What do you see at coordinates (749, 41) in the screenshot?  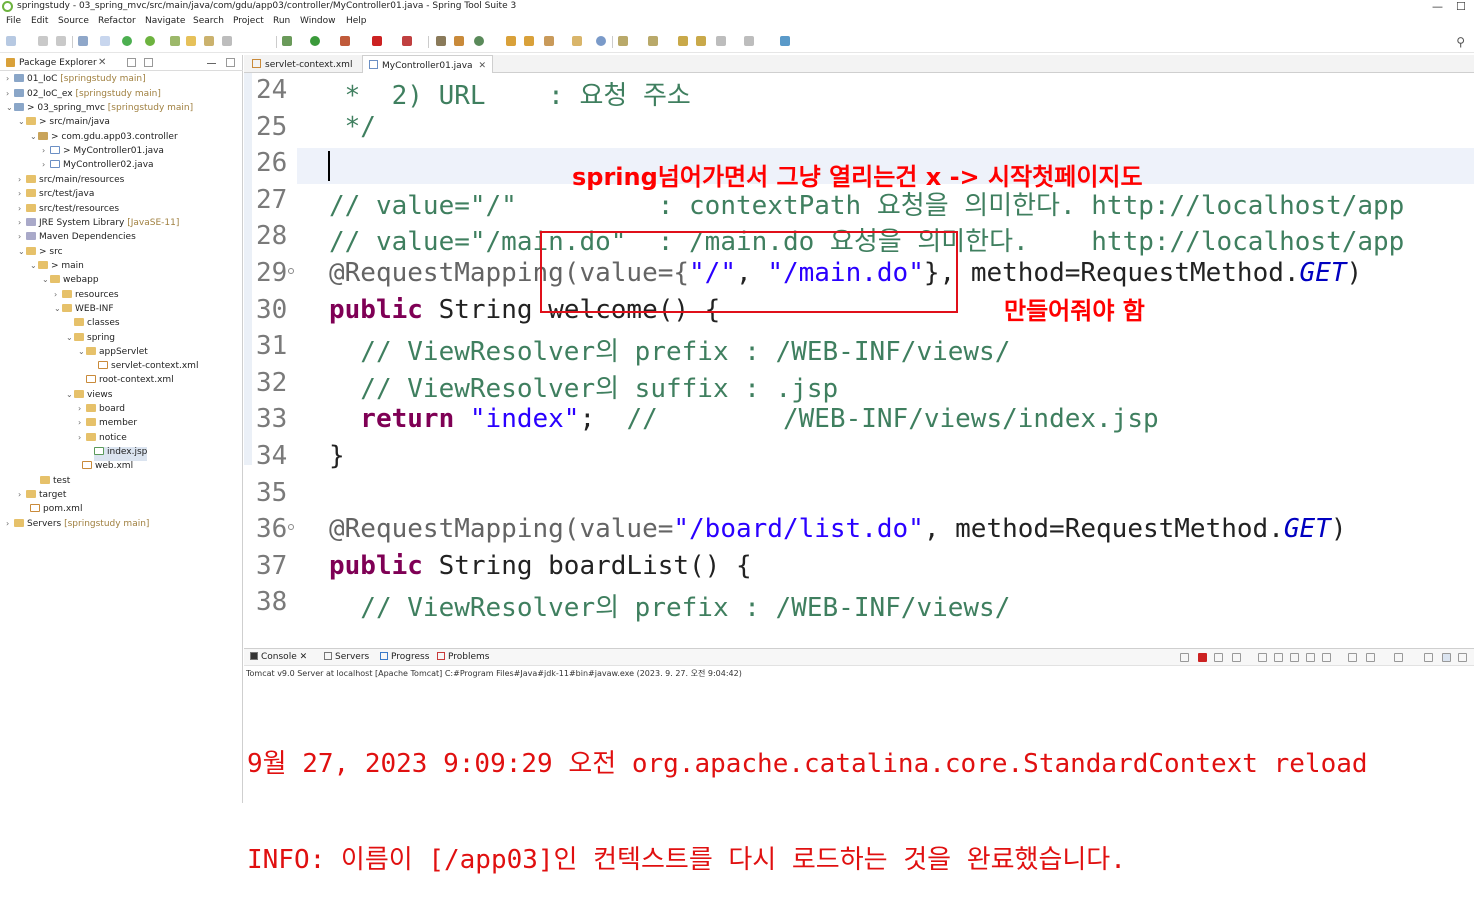 I see `forward-icon` at bounding box center [749, 41].